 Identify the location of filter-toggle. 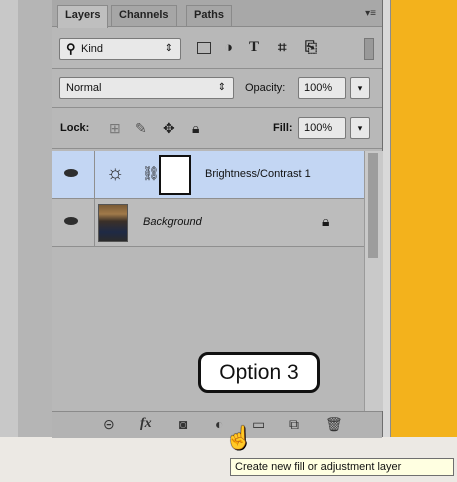
(369, 49).